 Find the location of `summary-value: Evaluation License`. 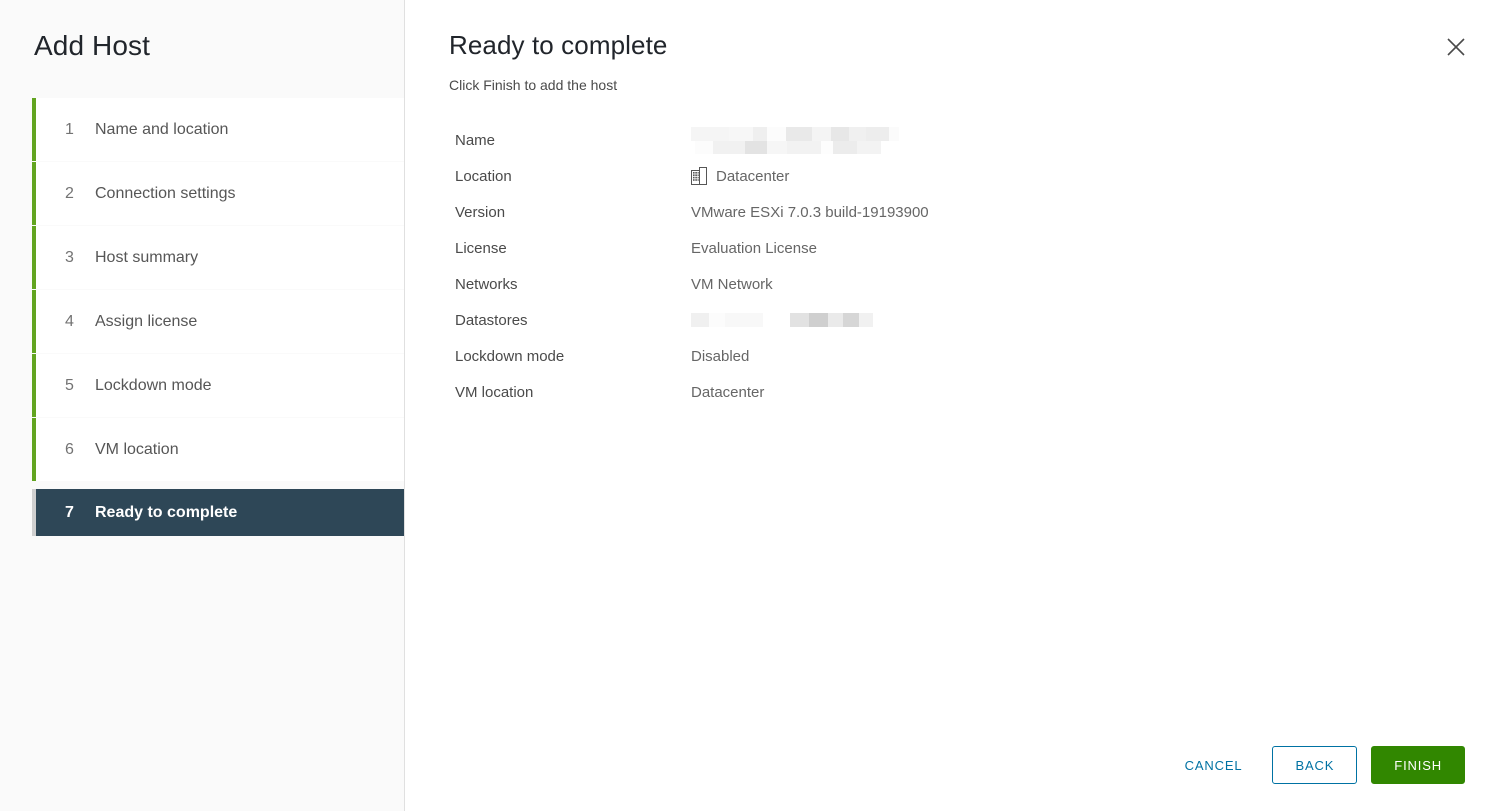

summary-value: Evaluation License is located at coordinates (754, 248).